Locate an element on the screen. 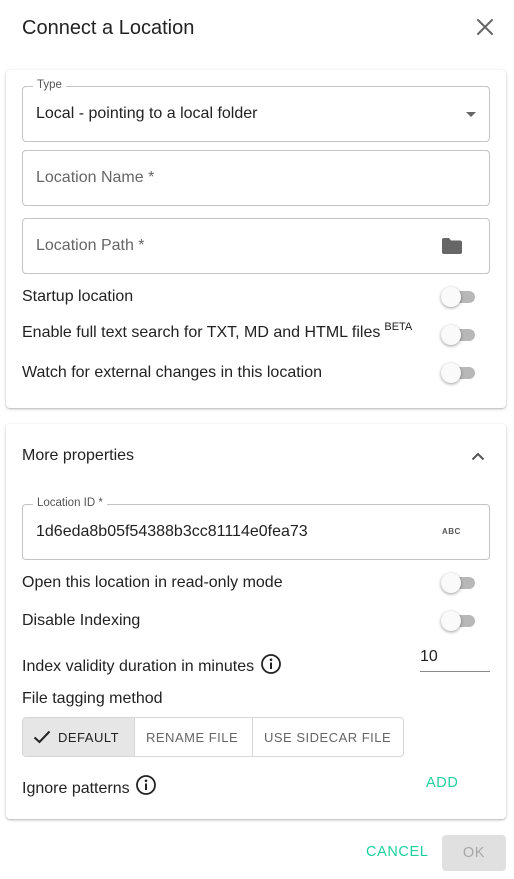 This screenshot has height=879, width=514. file-tagging-label: File tagging method is located at coordinates (92, 698).